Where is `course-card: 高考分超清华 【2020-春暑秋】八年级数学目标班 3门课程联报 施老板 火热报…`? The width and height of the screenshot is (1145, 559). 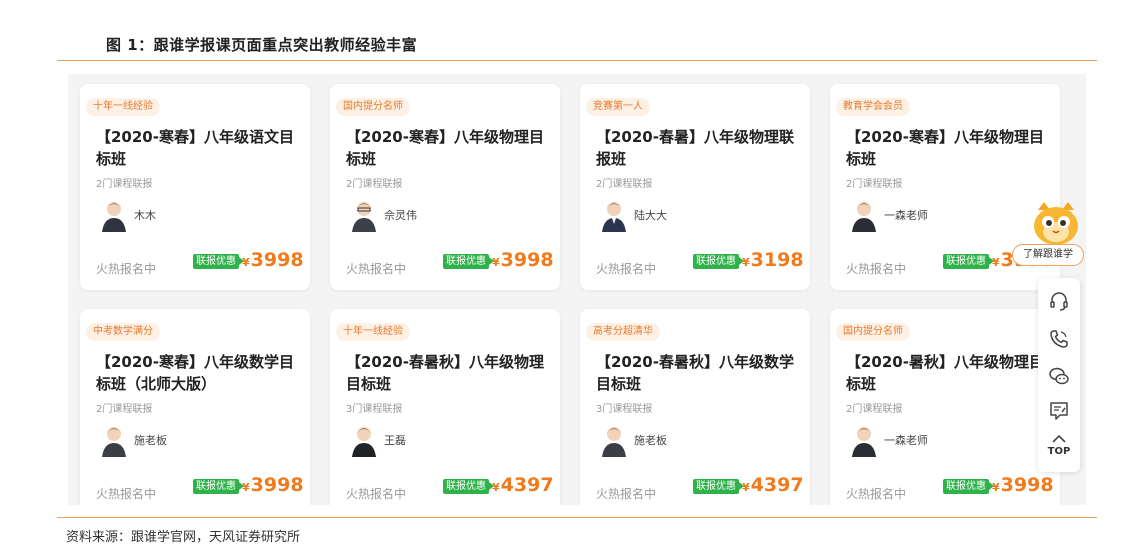
course-card: 高考分超清华 【2020-春暑秋】八年级数学目标班 3门课程联报 施老板 火热报… is located at coordinates (695, 407).